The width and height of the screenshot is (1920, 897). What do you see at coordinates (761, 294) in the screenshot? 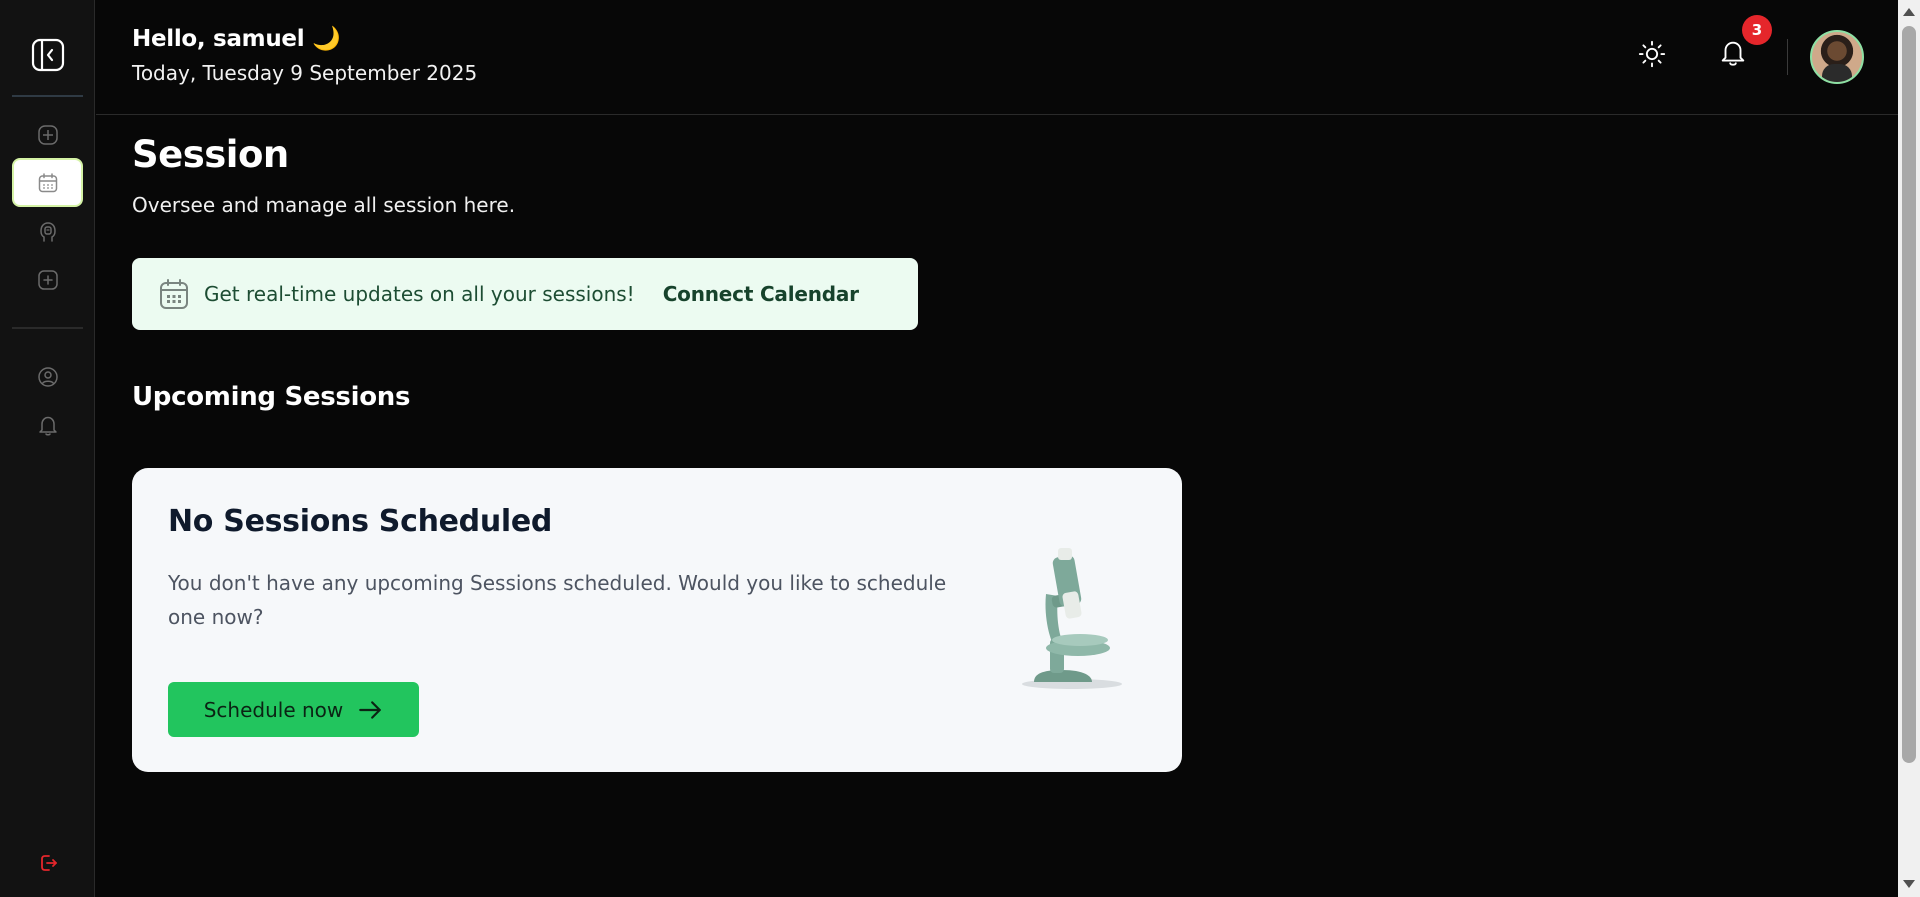
I see `connect-calendar-link: Connect Calendar` at bounding box center [761, 294].